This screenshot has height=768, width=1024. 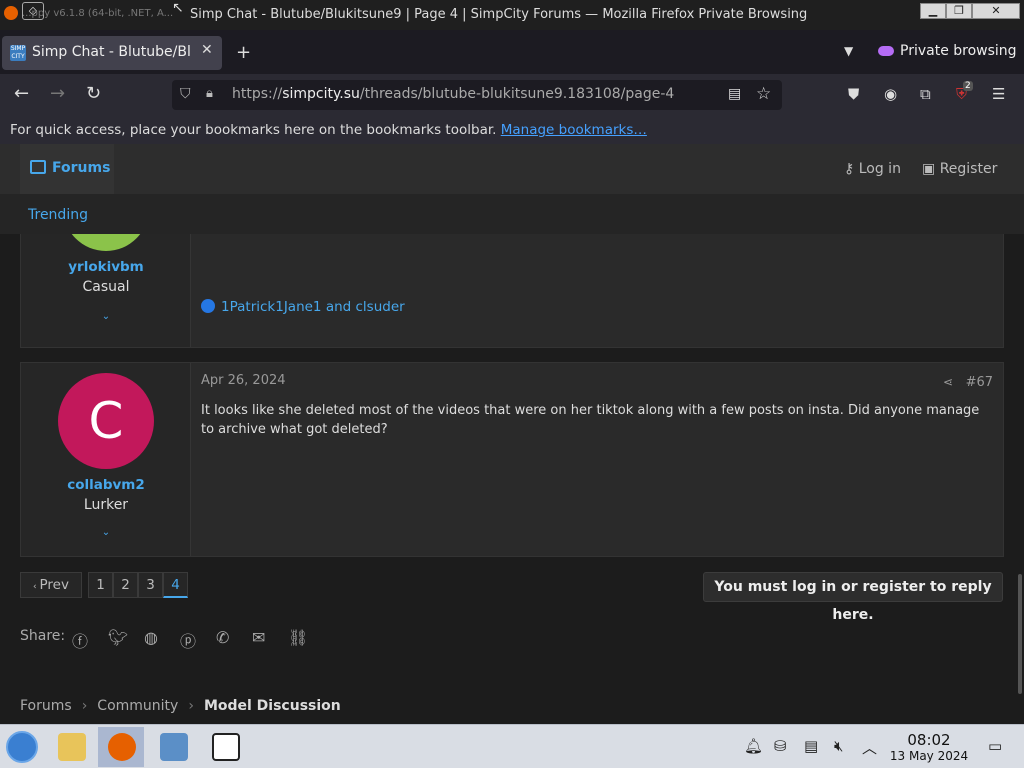 What do you see at coordinates (872, 169) in the screenshot?
I see `login-link: ⚷ Log in` at bounding box center [872, 169].